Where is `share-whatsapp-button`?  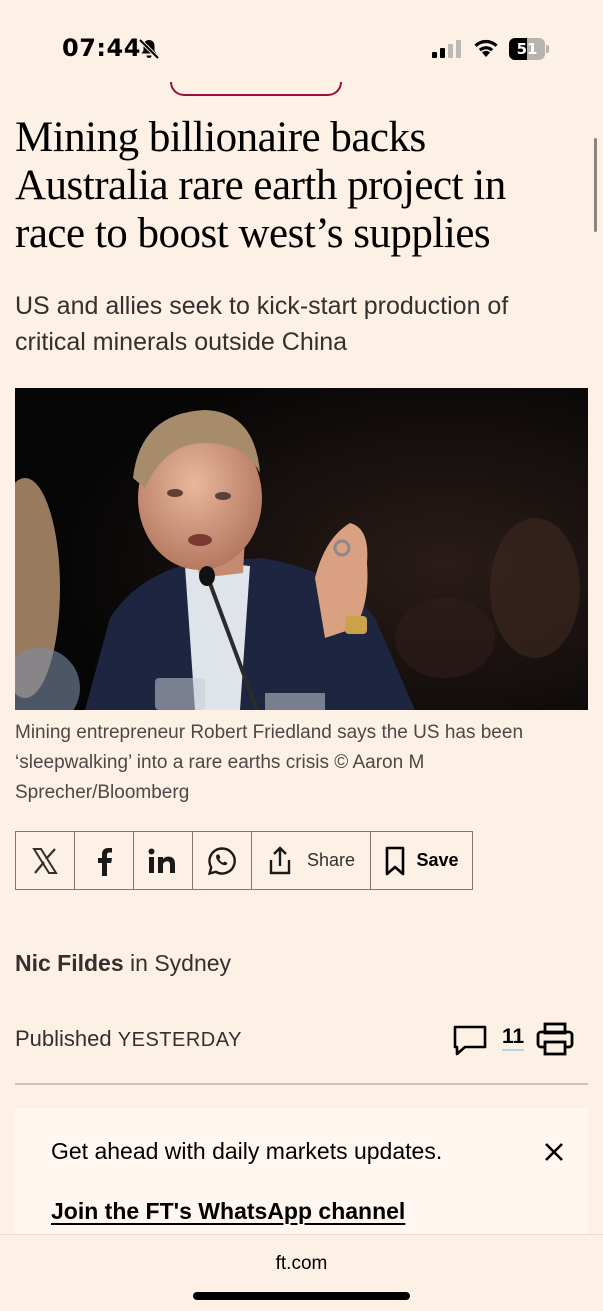
share-whatsapp-button is located at coordinates (222, 860).